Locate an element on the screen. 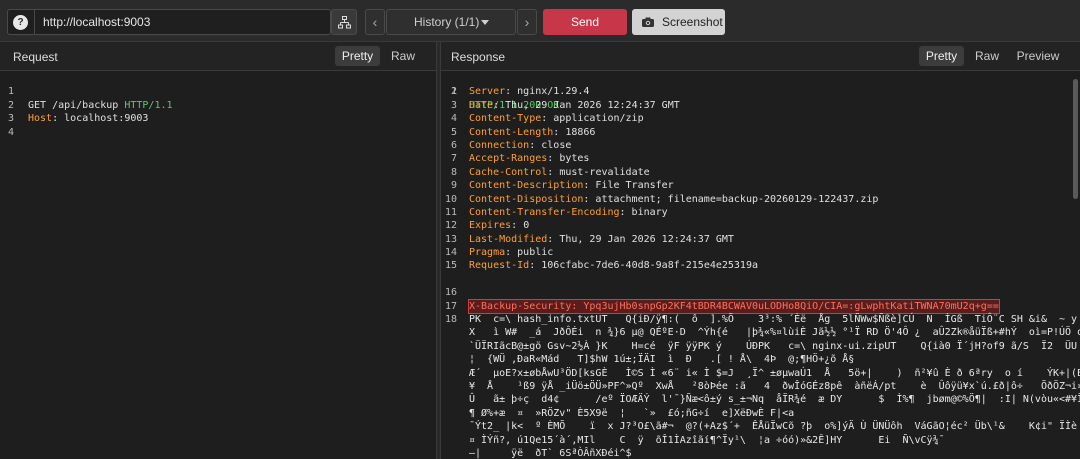 This screenshot has height=459, width=1080. header-value: : close is located at coordinates (550, 145).